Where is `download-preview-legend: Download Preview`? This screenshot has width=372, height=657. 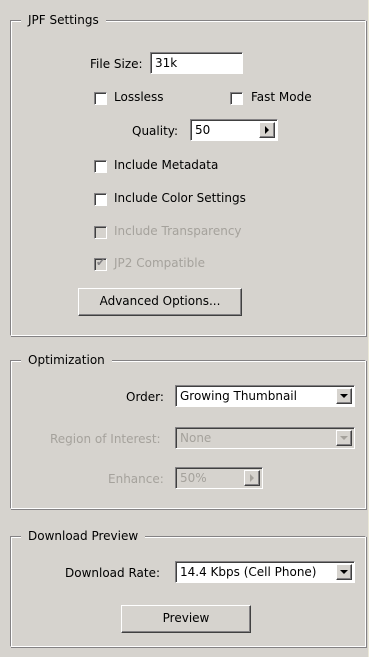
download-preview-legend: Download Preview is located at coordinates (83, 536).